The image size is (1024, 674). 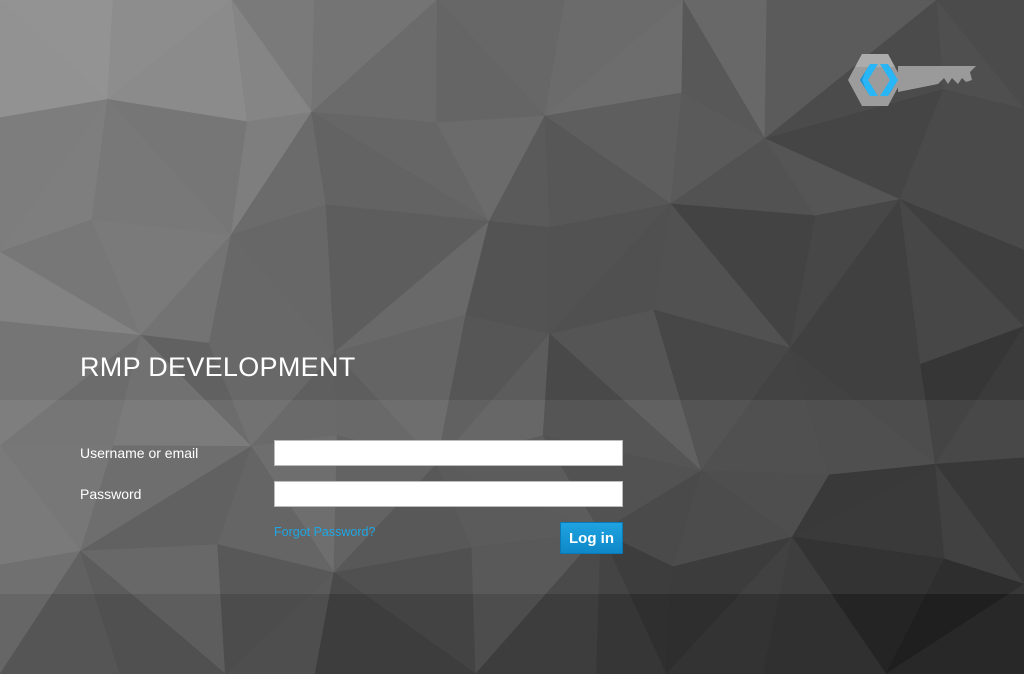 What do you see at coordinates (448, 453) in the screenshot?
I see `username-input` at bounding box center [448, 453].